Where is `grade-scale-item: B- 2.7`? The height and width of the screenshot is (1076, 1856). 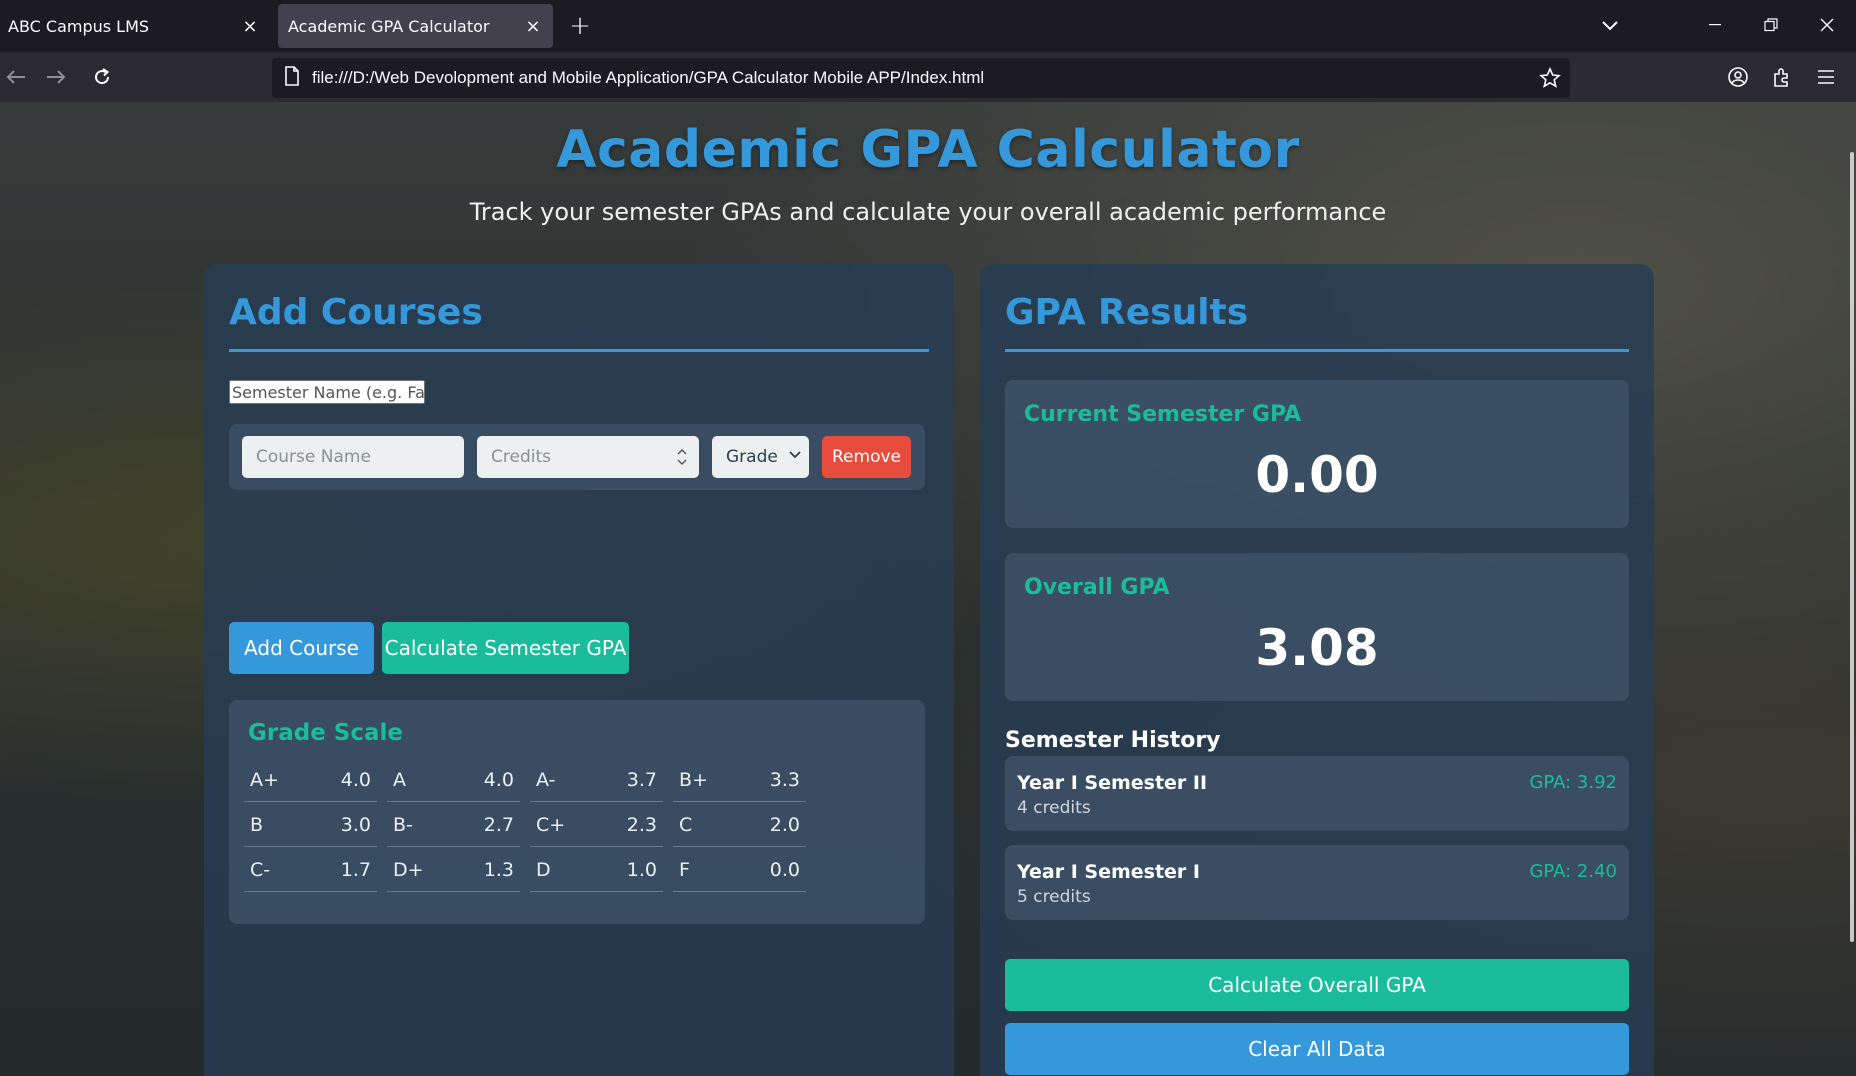
grade-scale-item: B- 2.7 is located at coordinates (453, 825).